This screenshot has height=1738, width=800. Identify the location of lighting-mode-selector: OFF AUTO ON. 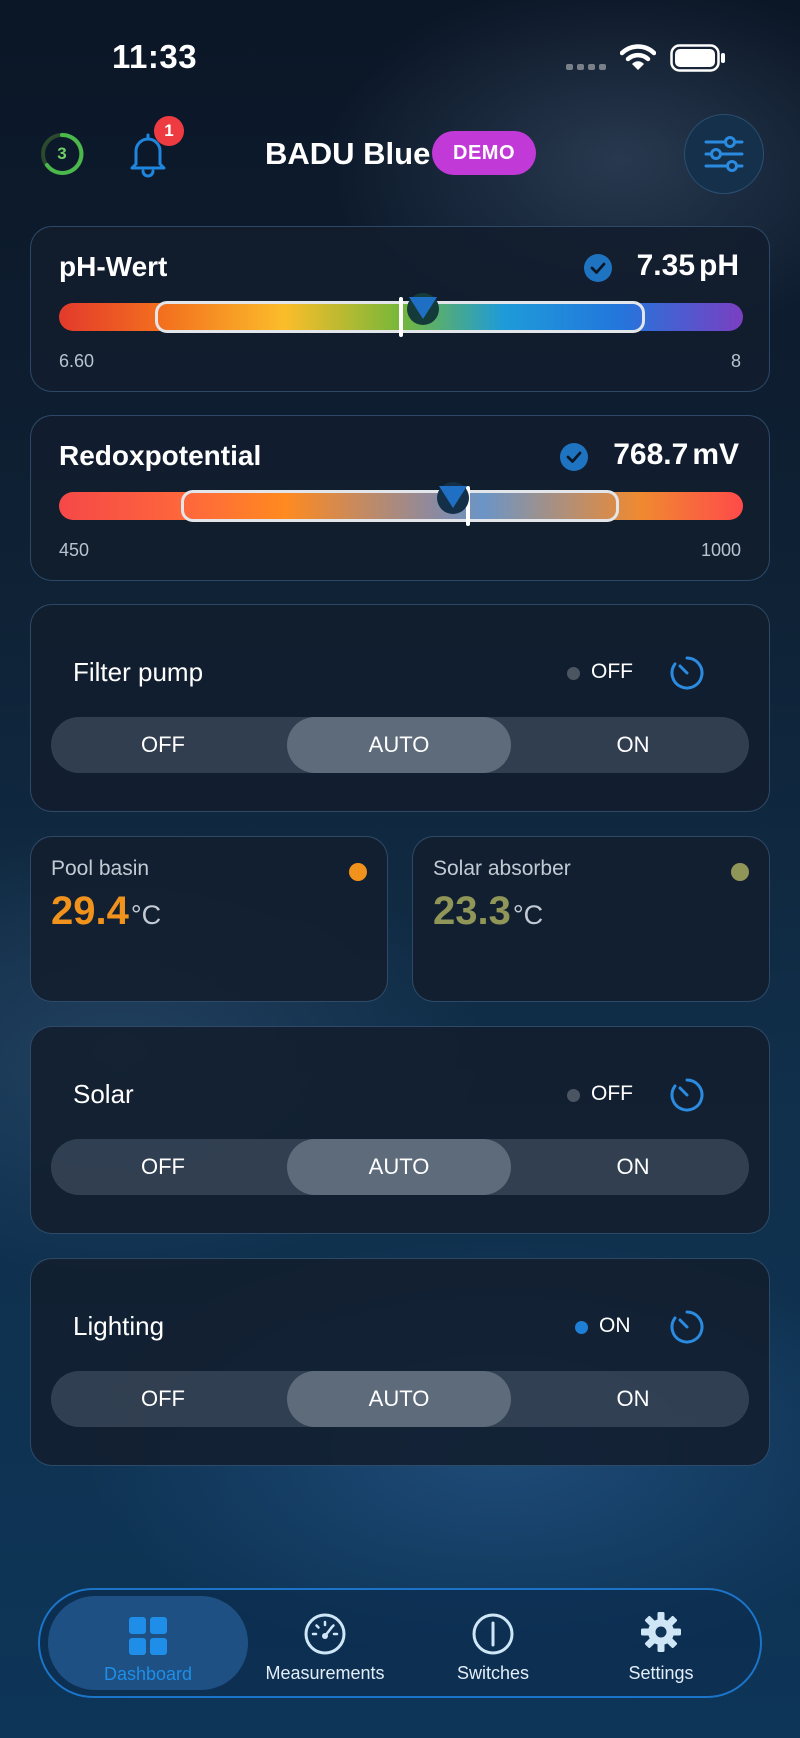
(400, 1399).